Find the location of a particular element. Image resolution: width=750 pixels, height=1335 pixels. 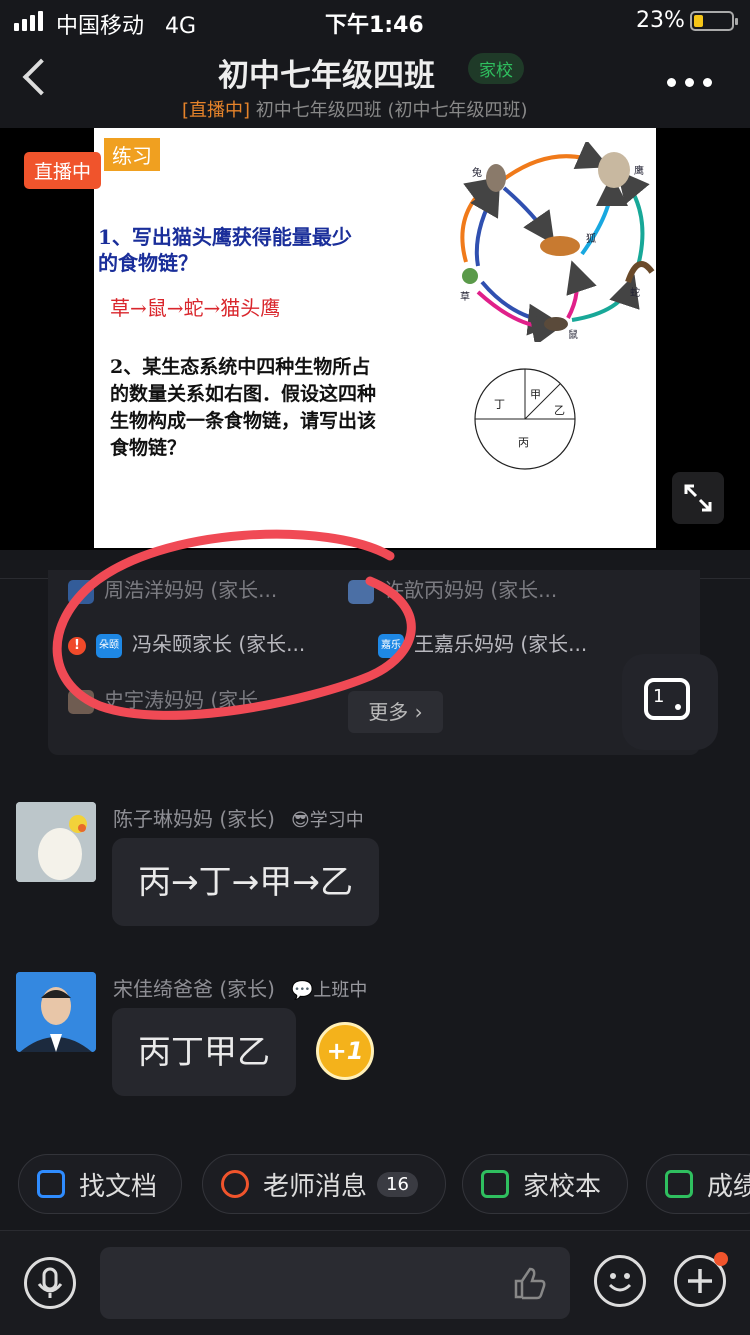

grass-icon is located at coordinates (470, 276).